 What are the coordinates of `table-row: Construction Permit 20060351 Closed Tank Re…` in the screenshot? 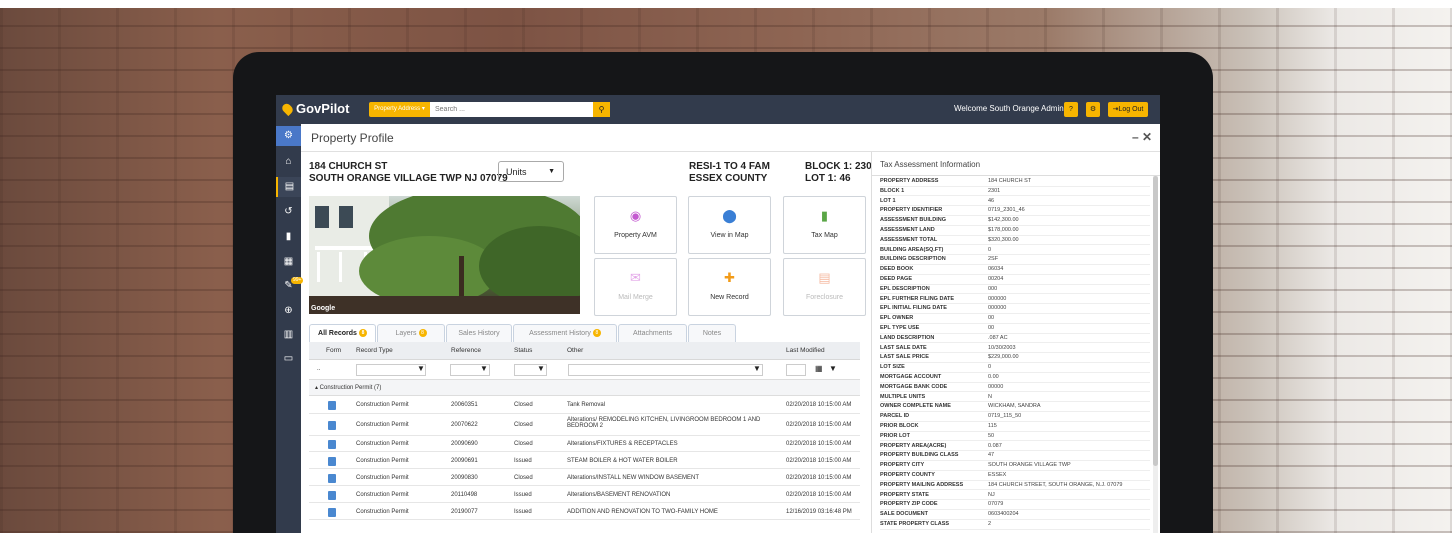 It's located at (584, 405).